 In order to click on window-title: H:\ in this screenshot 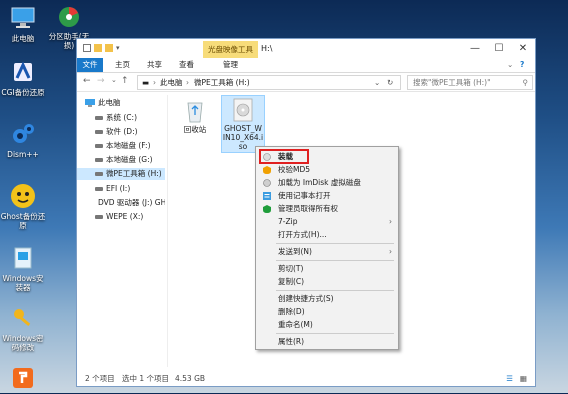, I will do `click(267, 48)`.